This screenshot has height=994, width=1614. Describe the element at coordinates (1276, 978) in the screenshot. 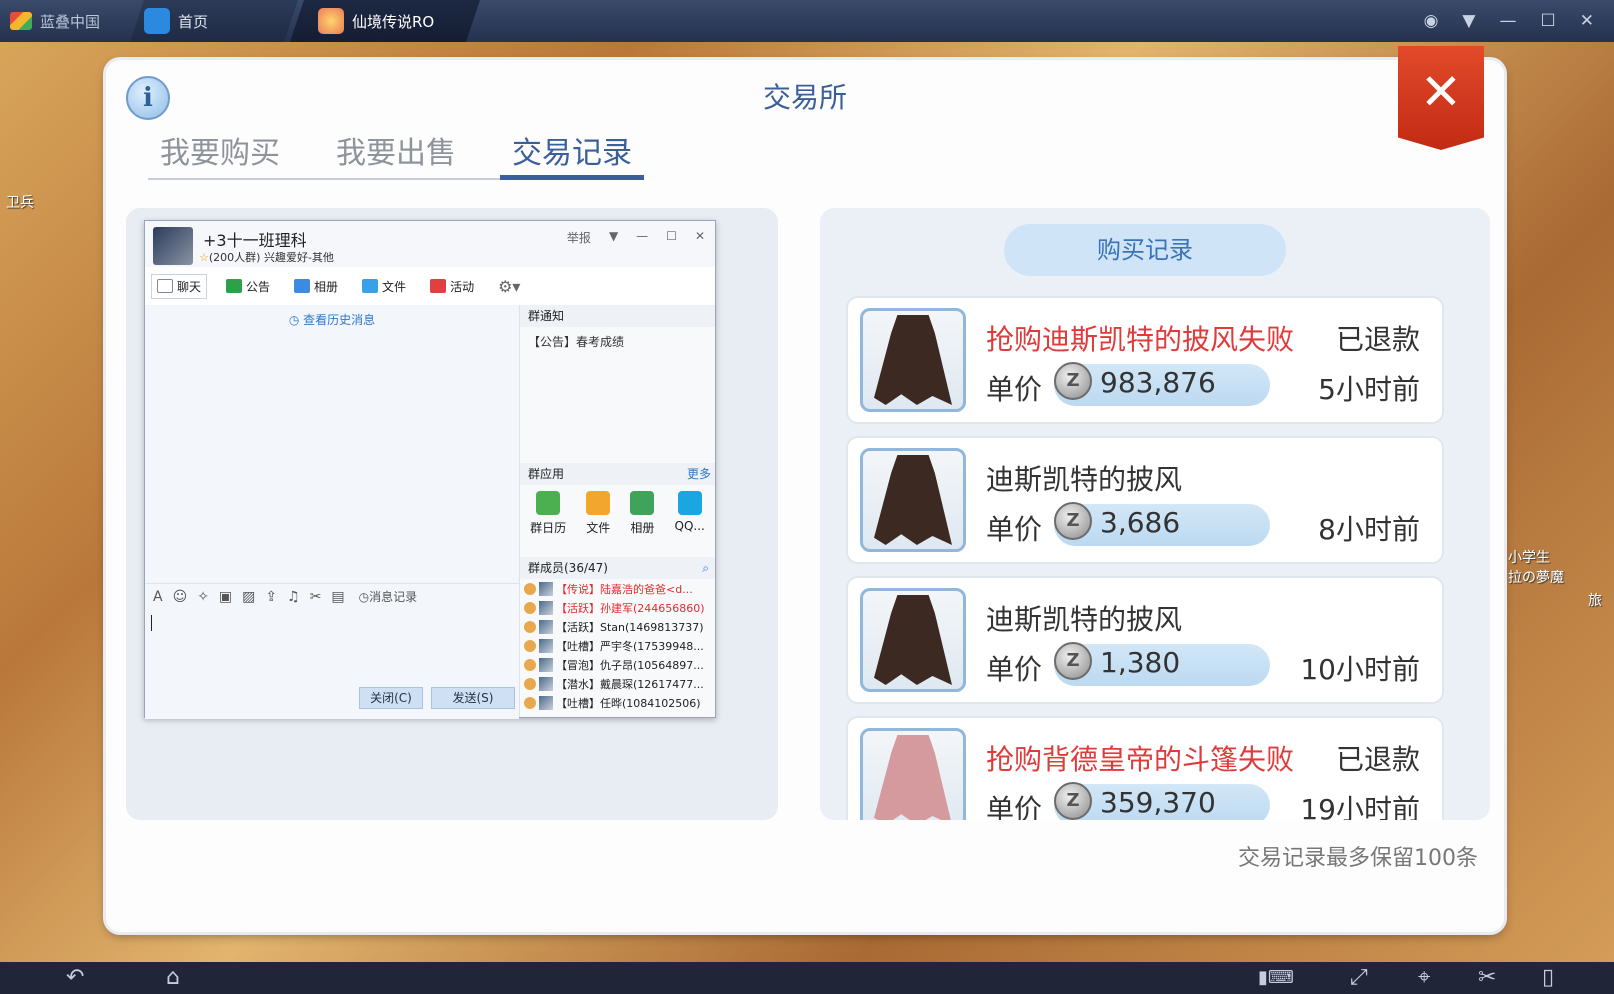

I see `keyboard-icon: ▮⌨` at that location.